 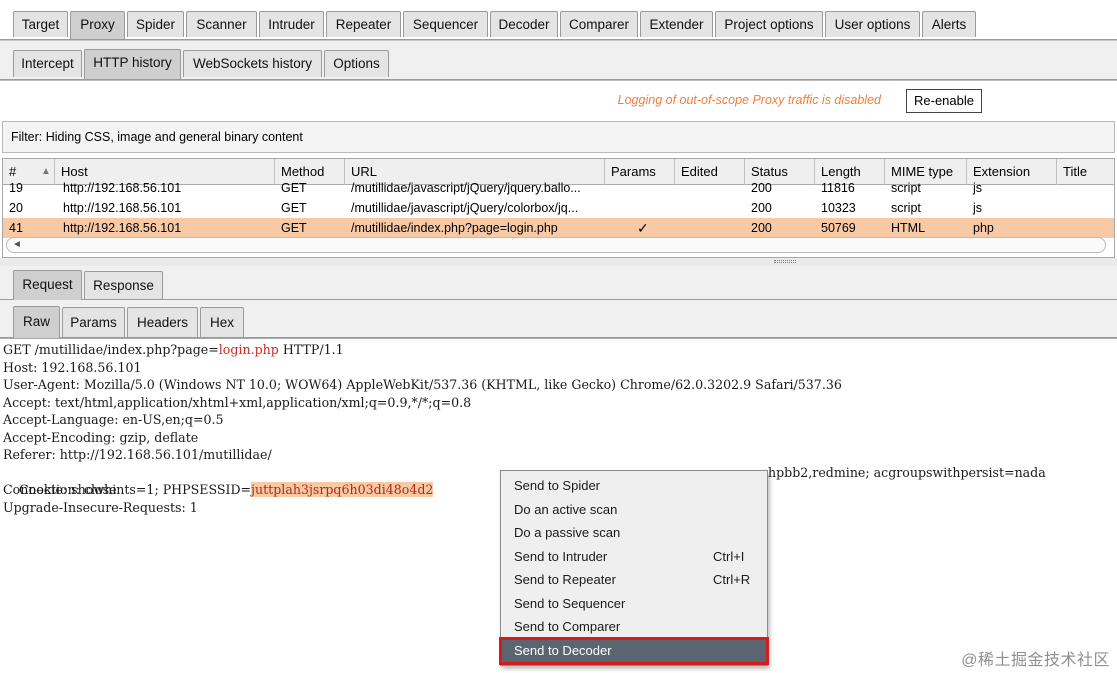 What do you see at coordinates (563, 650) in the screenshot?
I see `menu-item-label: Send to Decoder` at bounding box center [563, 650].